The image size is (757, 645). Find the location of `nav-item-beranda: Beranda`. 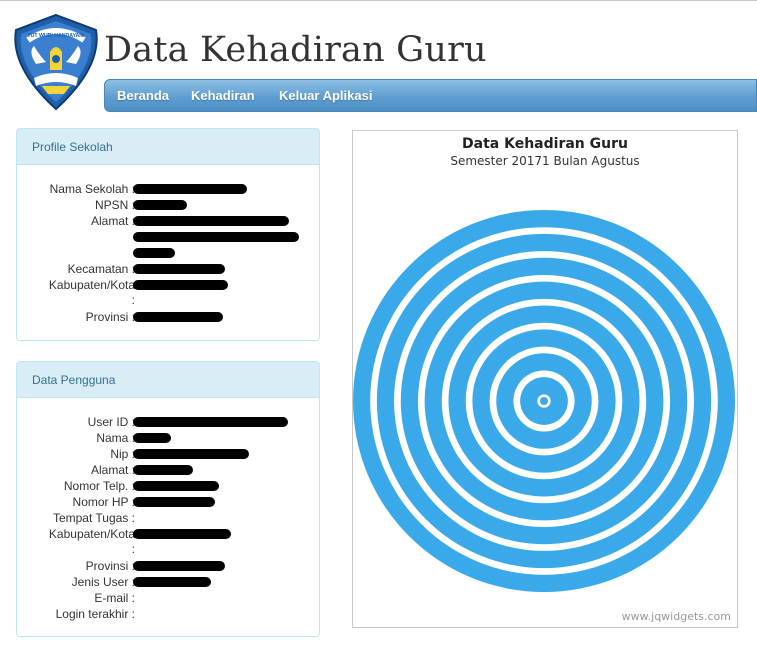

nav-item-beranda: Beranda is located at coordinates (143, 95).